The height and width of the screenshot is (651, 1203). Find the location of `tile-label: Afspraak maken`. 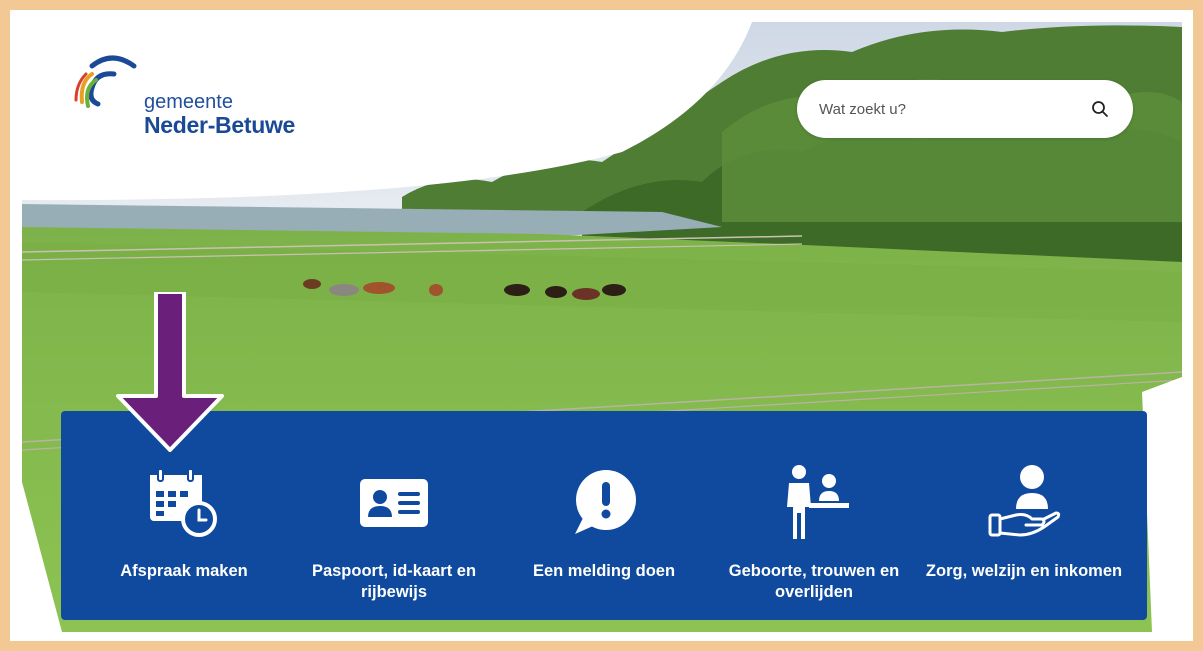

tile-label: Afspraak maken is located at coordinates (184, 571).